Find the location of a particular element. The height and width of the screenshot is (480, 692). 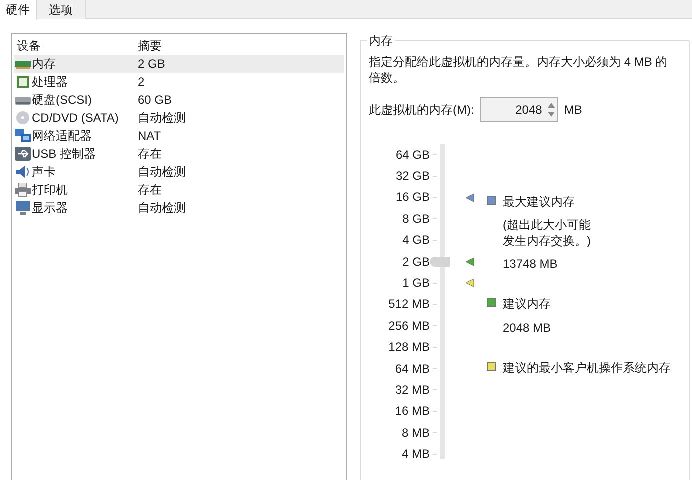

memory-label: 此虚拟机的内存(M): is located at coordinates (421, 110).